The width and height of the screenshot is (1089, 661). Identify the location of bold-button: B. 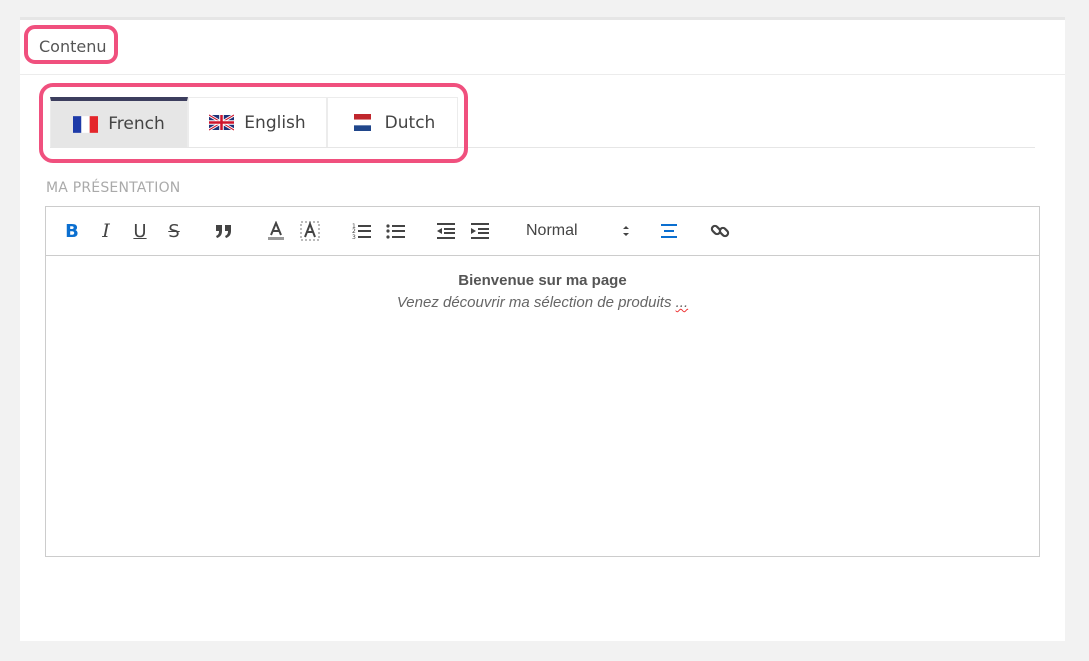
(72, 231).